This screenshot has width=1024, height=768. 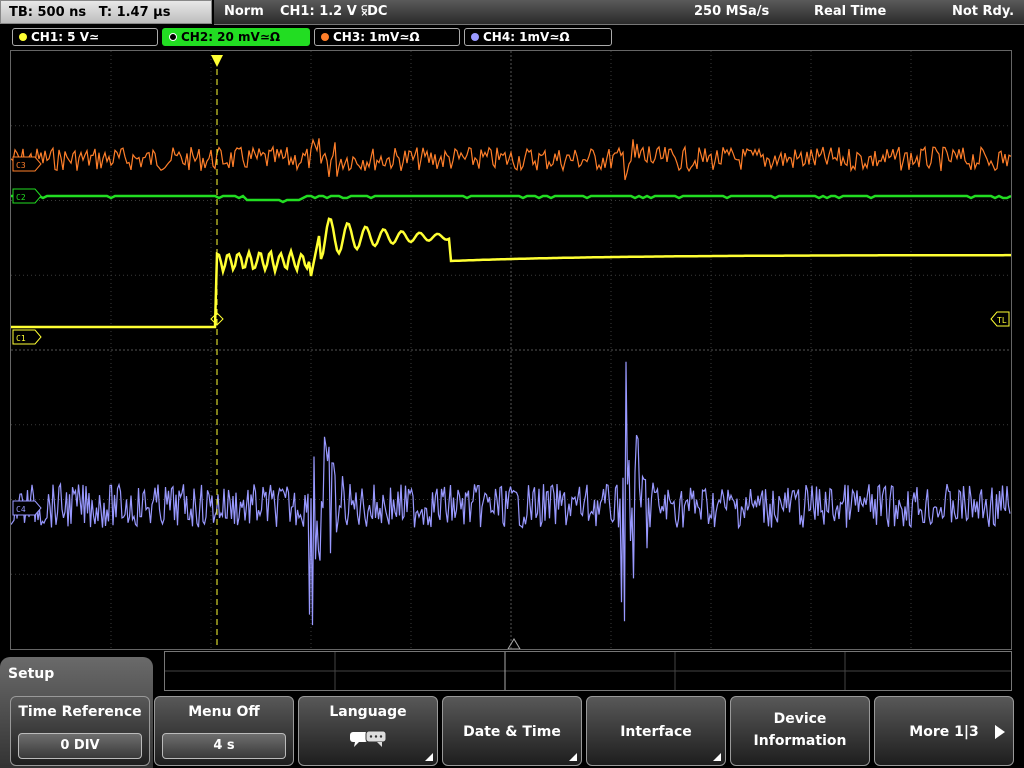 What do you see at coordinates (85, 37) in the screenshot?
I see `channel-tab-ch1: CH1: 5 V≃` at bounding box center [85, 37].